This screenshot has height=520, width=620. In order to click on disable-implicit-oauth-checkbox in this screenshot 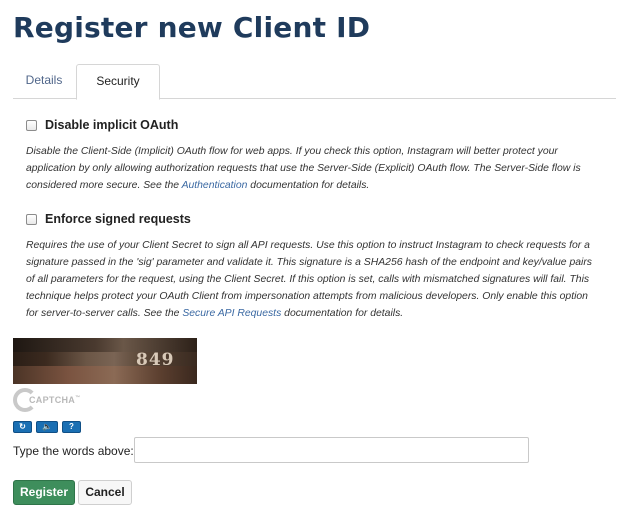, I will do `click(31, 125)`.